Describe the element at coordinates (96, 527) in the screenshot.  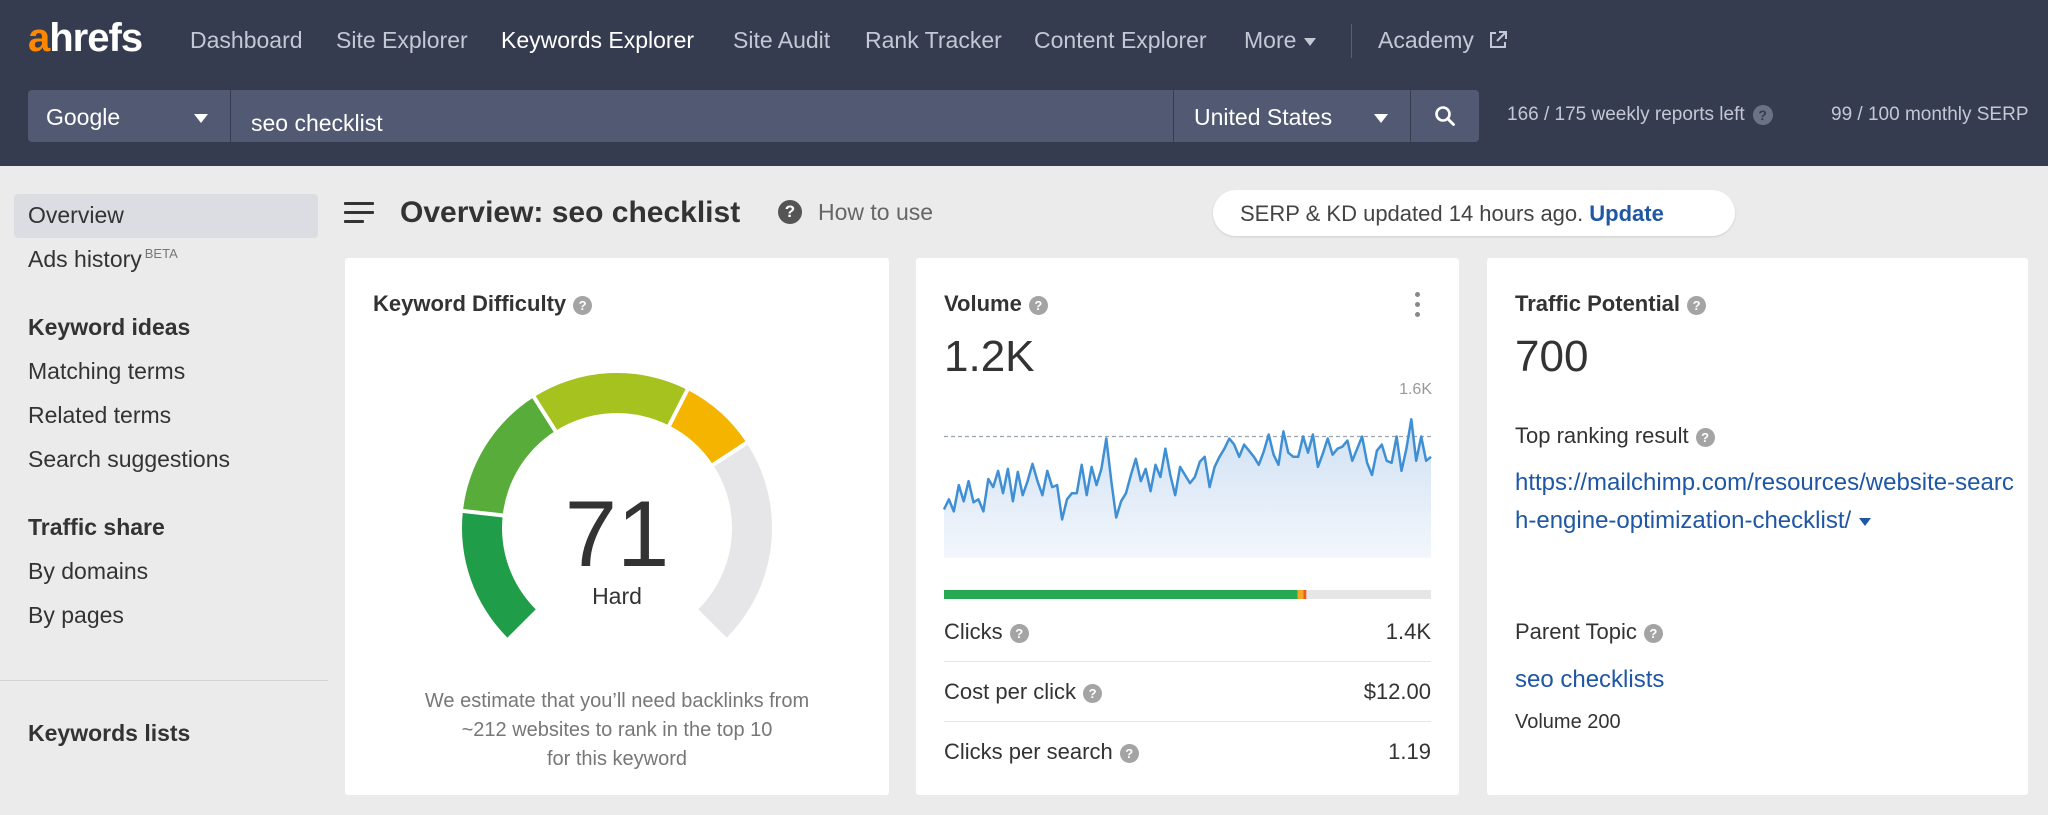
I see `sidebar-heading-traffic-share: Traffic share` at that location.